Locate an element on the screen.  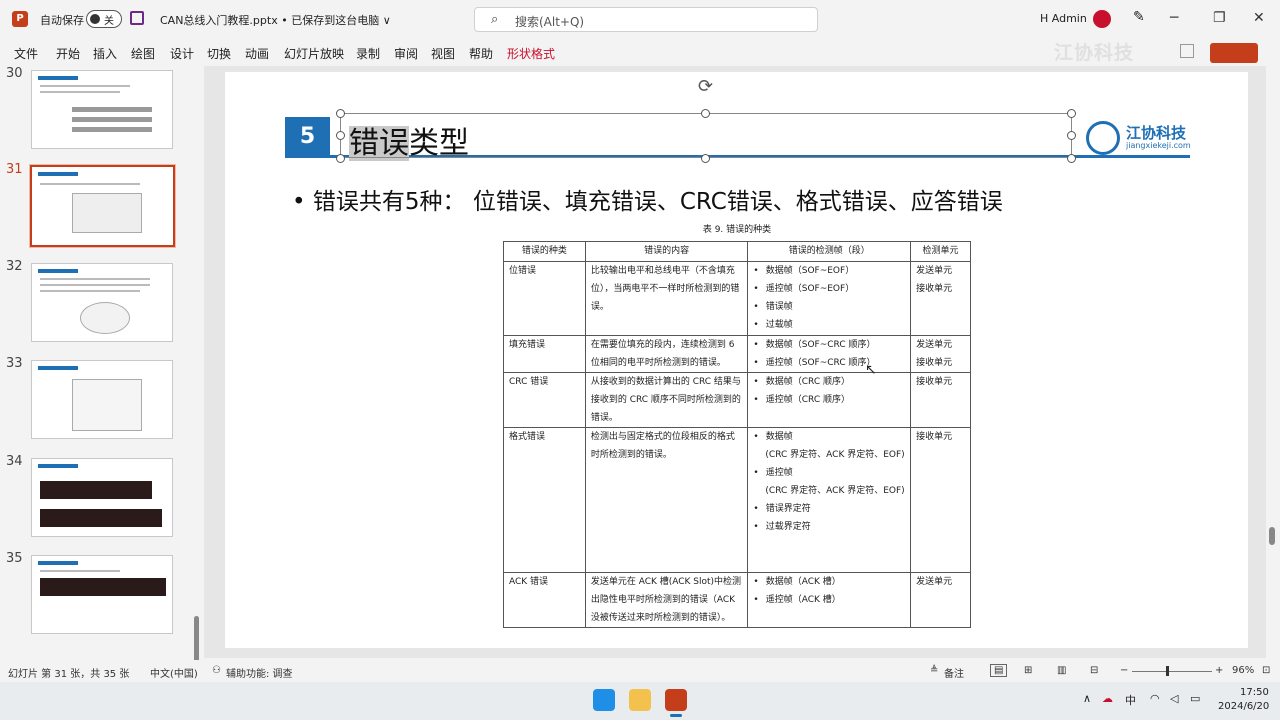
menu-review: 审阅 is located at coordinates (406, 53).